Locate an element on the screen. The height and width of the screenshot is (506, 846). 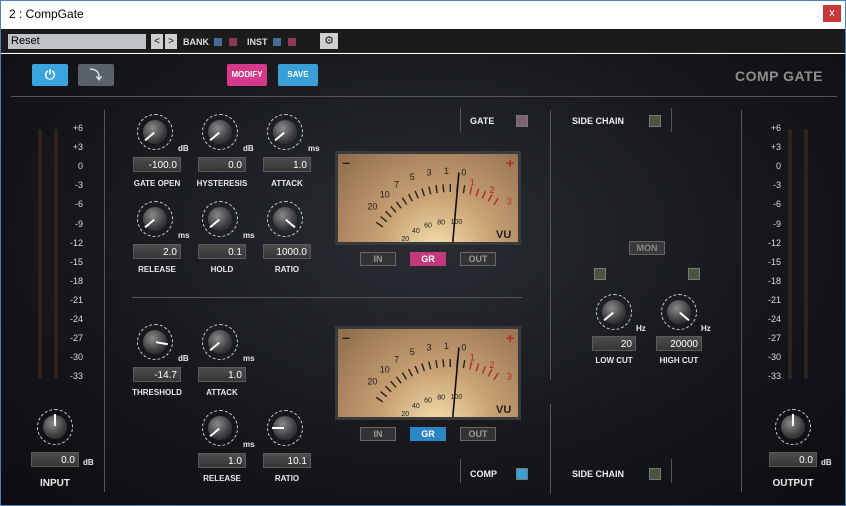
scale-tick: +6 is located at coordinates (775, 128).